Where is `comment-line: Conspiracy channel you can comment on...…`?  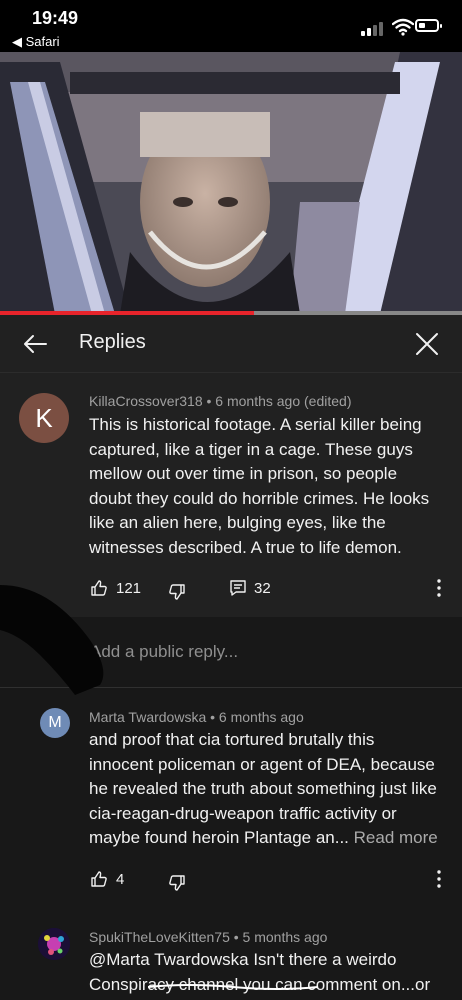 comment-line: Conspiracy channel you can comment on...… is located at coordinates (260, 984).